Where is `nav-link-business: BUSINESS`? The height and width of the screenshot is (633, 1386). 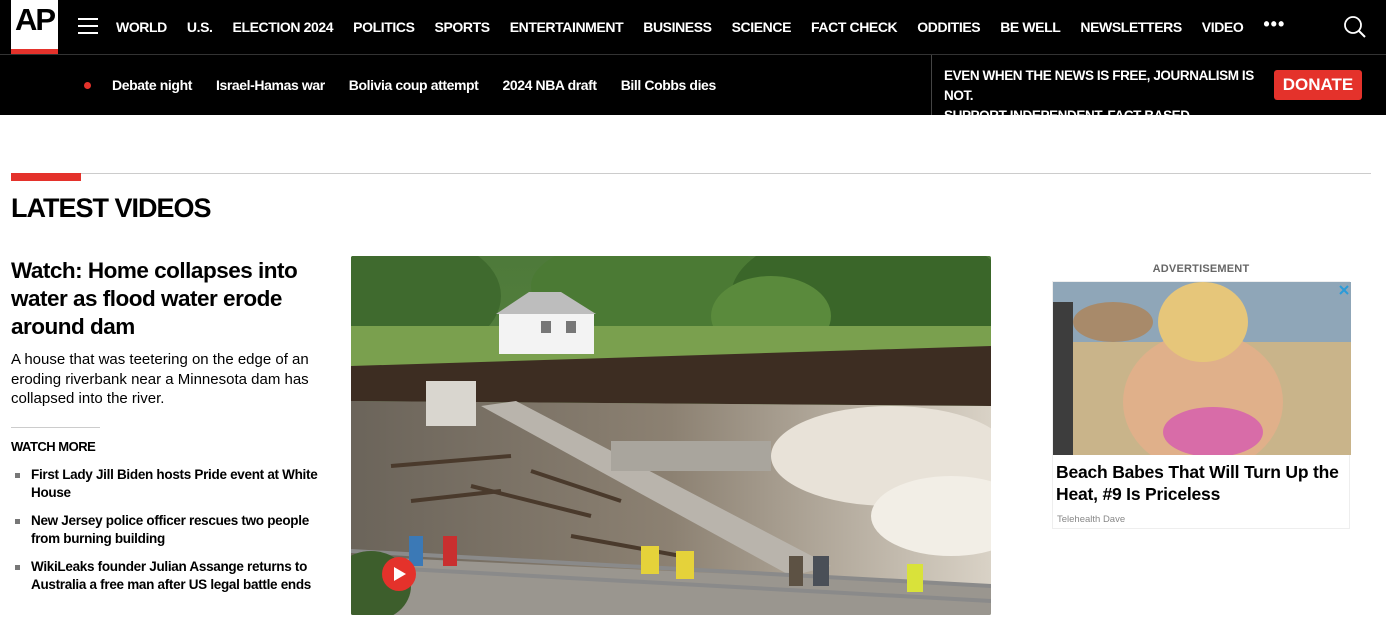
nav-link-business: BUSINESS is located at coordinates (677, 27).